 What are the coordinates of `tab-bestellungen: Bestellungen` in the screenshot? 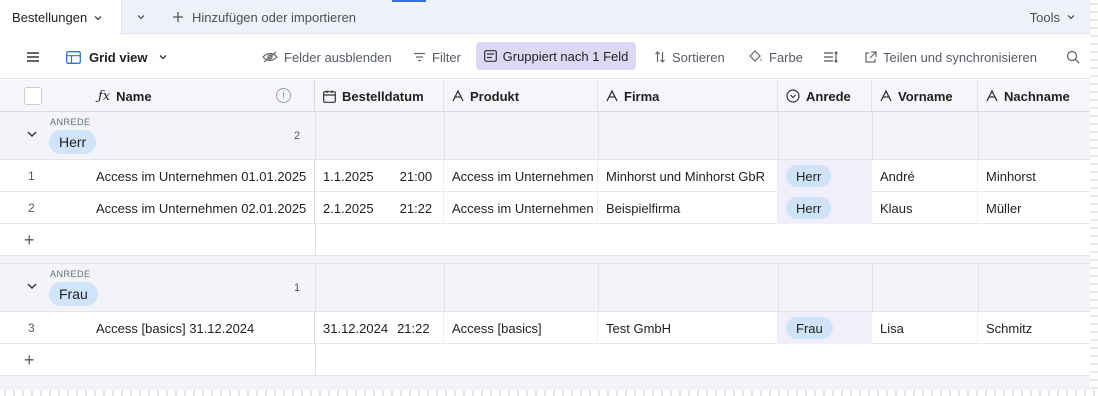 It's located at (61, 17).